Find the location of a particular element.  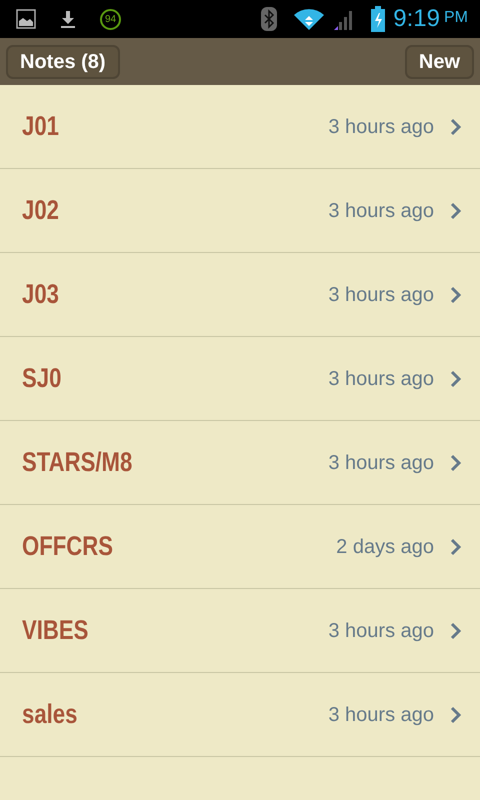

note-title: J01 is located at coordinates (40, 127).